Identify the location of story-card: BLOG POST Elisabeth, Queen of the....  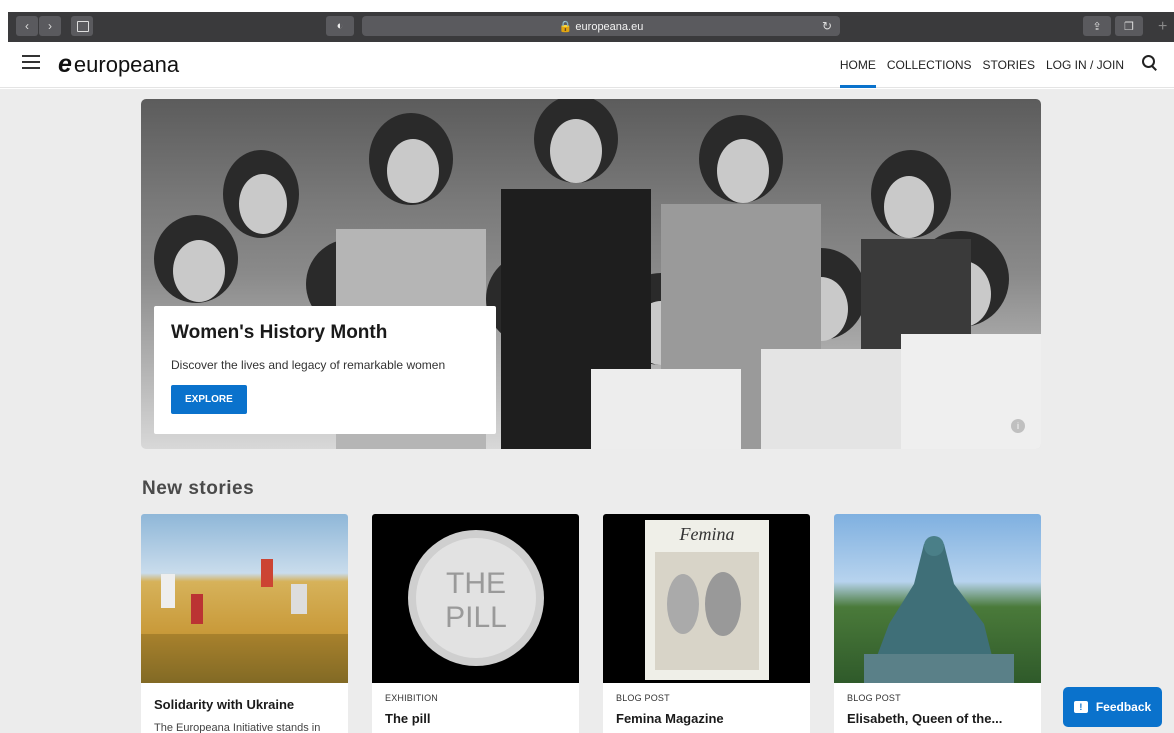
(937, 623).